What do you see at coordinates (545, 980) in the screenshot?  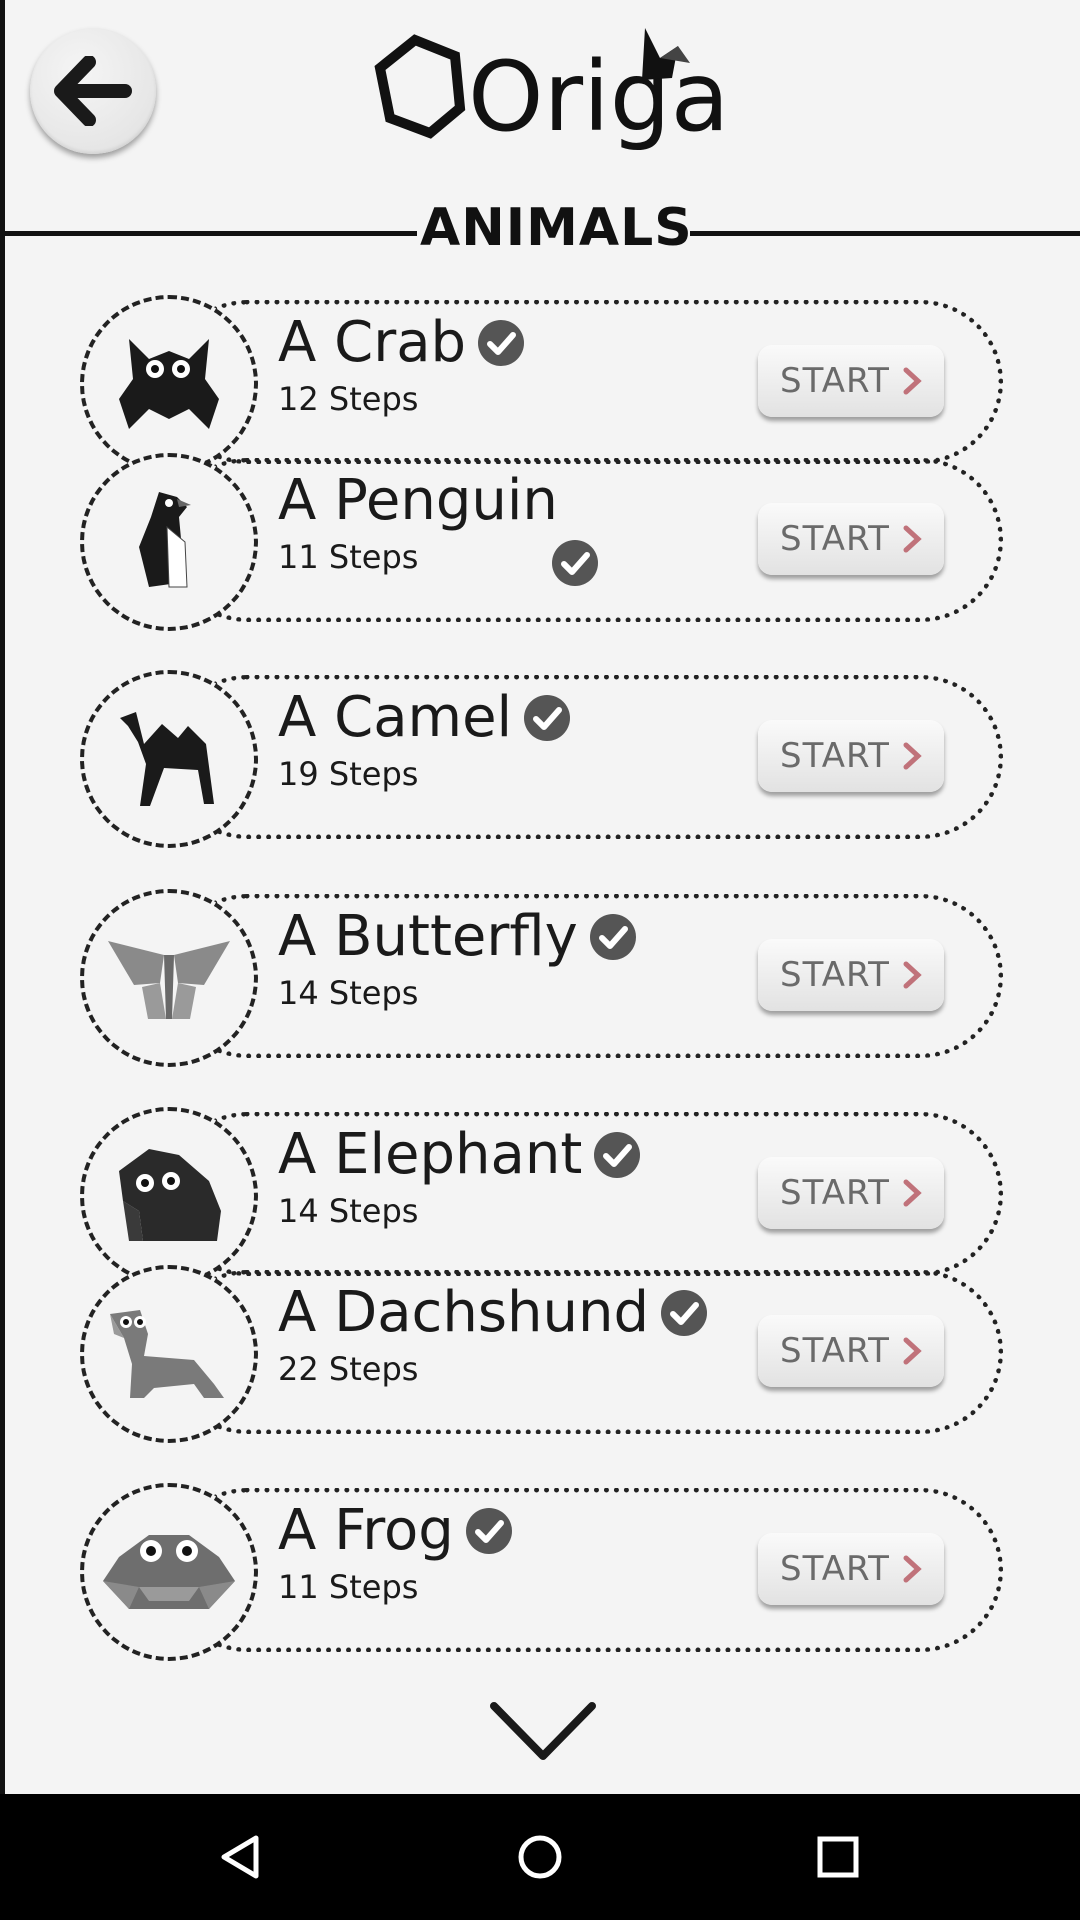 I see `list-item: A Butterfly 14 Steps START` at bounding box center [545, 980].